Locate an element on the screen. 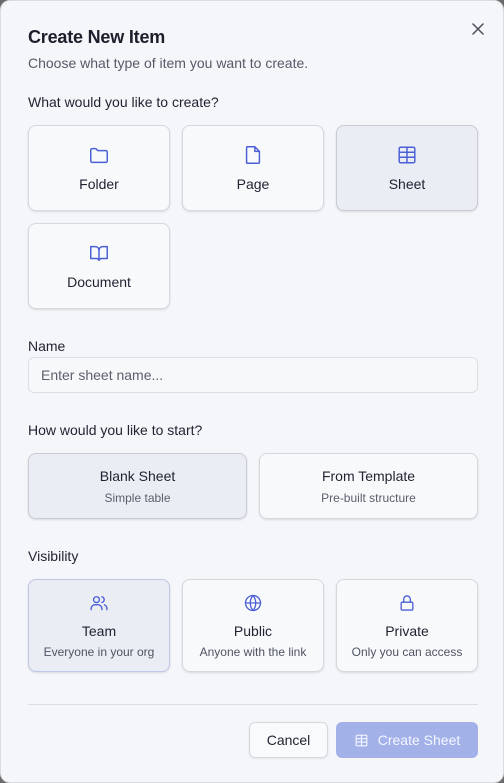 This screenshot has height=783, width=504. create-sheet-label: Create Sheet is located at coordinates (419, 740).